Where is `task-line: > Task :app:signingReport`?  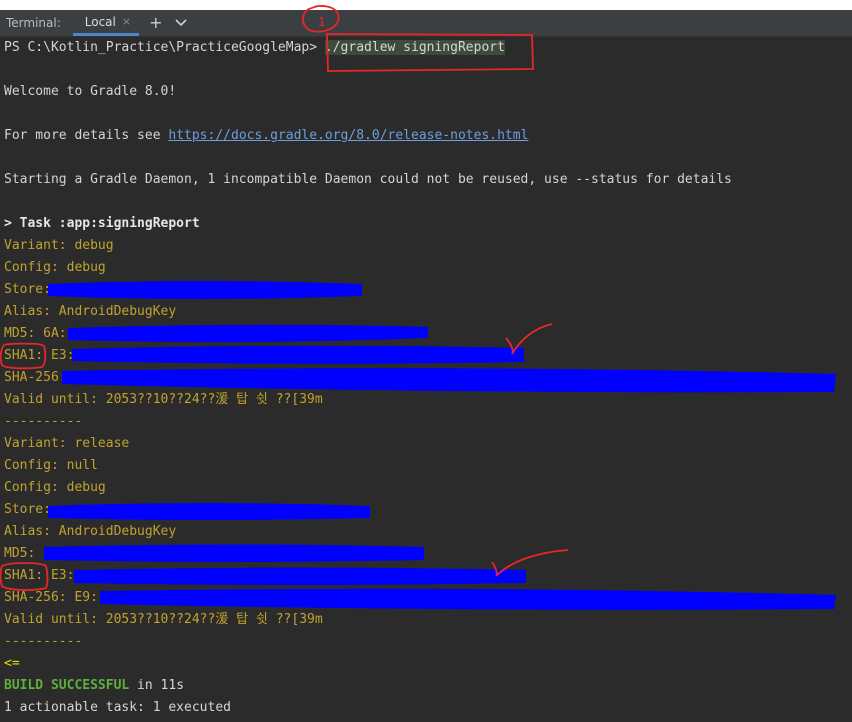
task-line: > Task :app:signingReport is located at coordinates (102, 223).